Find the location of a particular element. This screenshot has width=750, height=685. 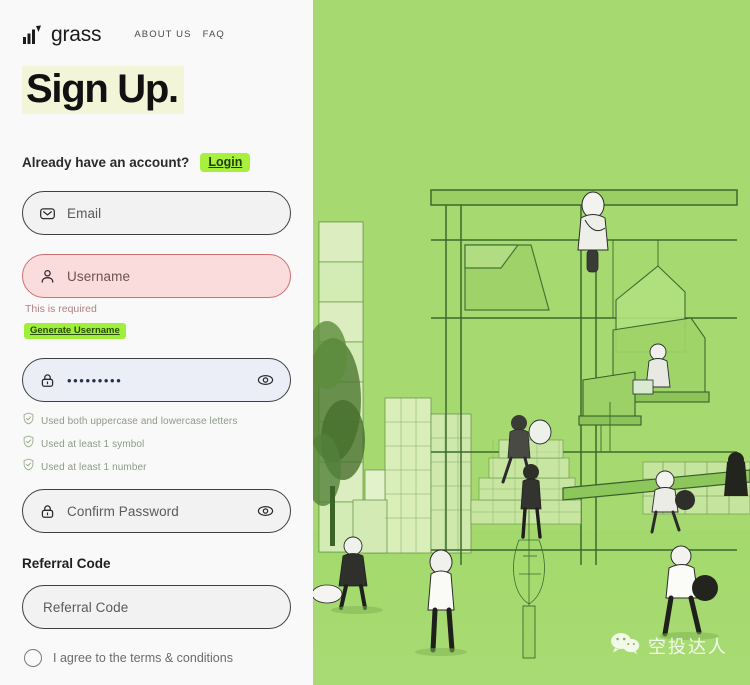

page-title: Sign Up. is located at coordinates (103, 90).